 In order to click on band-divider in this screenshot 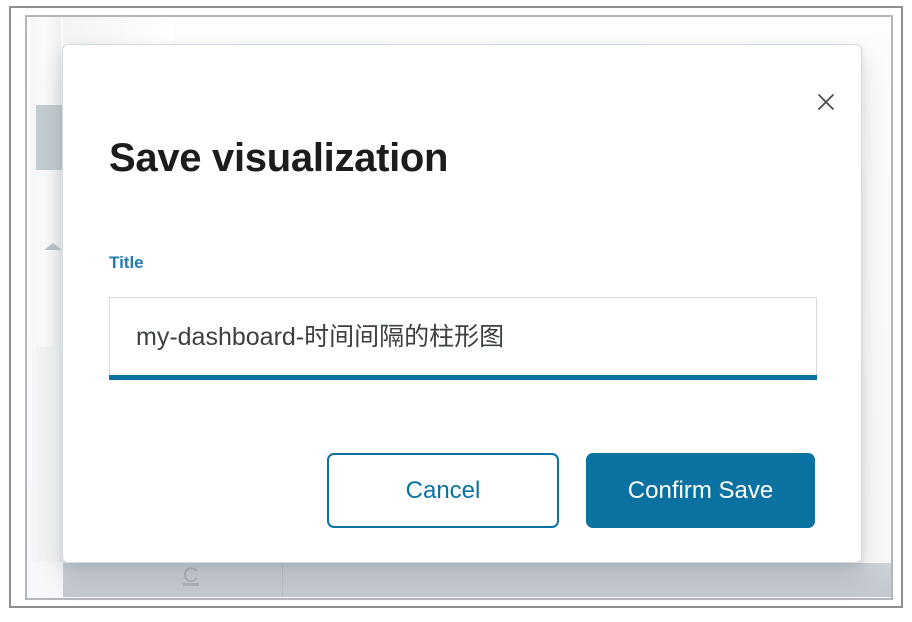, I will do `click(282, 580)`.